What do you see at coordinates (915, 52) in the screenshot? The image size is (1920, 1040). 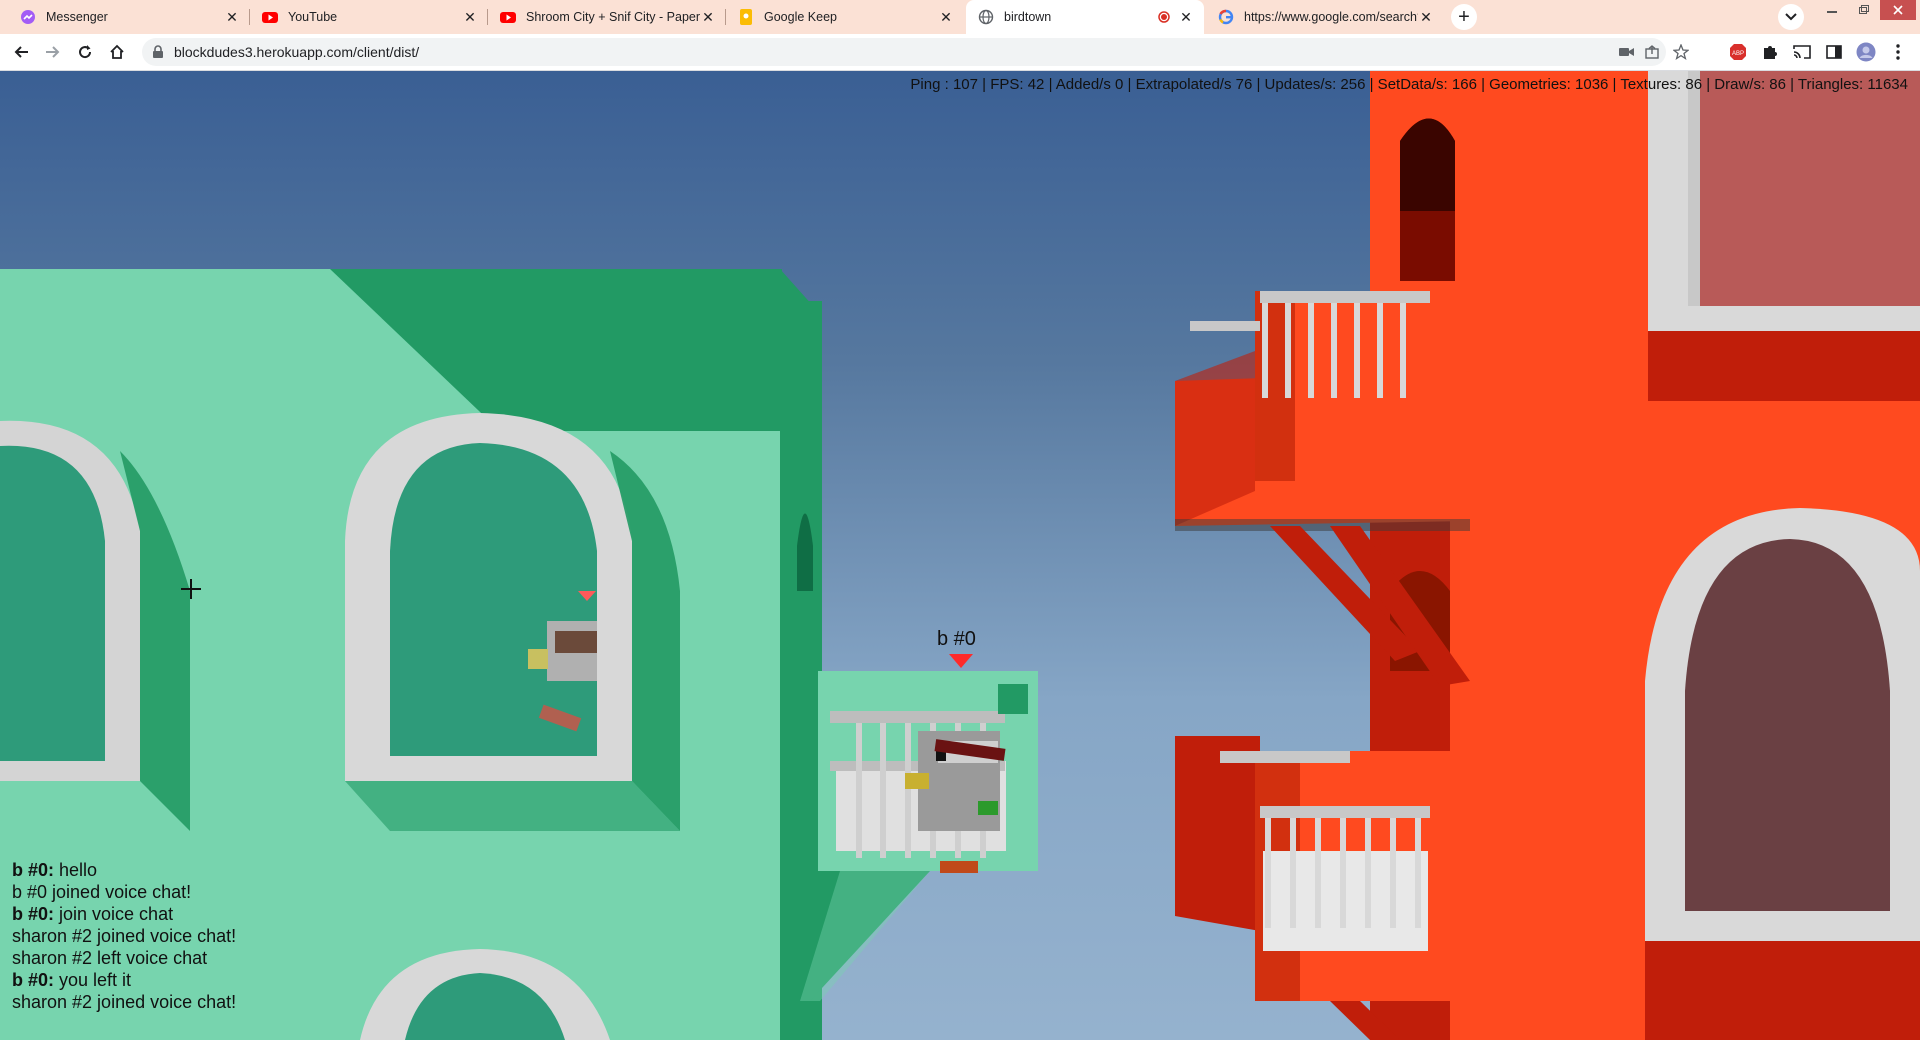 I see `address-bar: blockdudes3.herokuapp.com/client/dist/` at bounding box center [915, 52].